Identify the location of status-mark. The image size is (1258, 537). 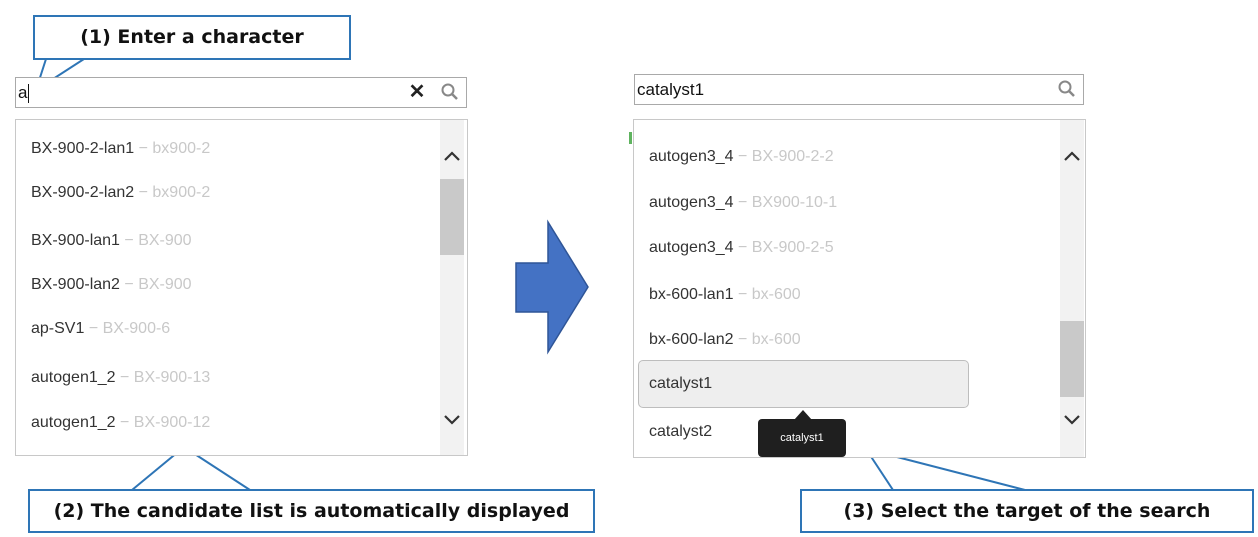
(630, 138).